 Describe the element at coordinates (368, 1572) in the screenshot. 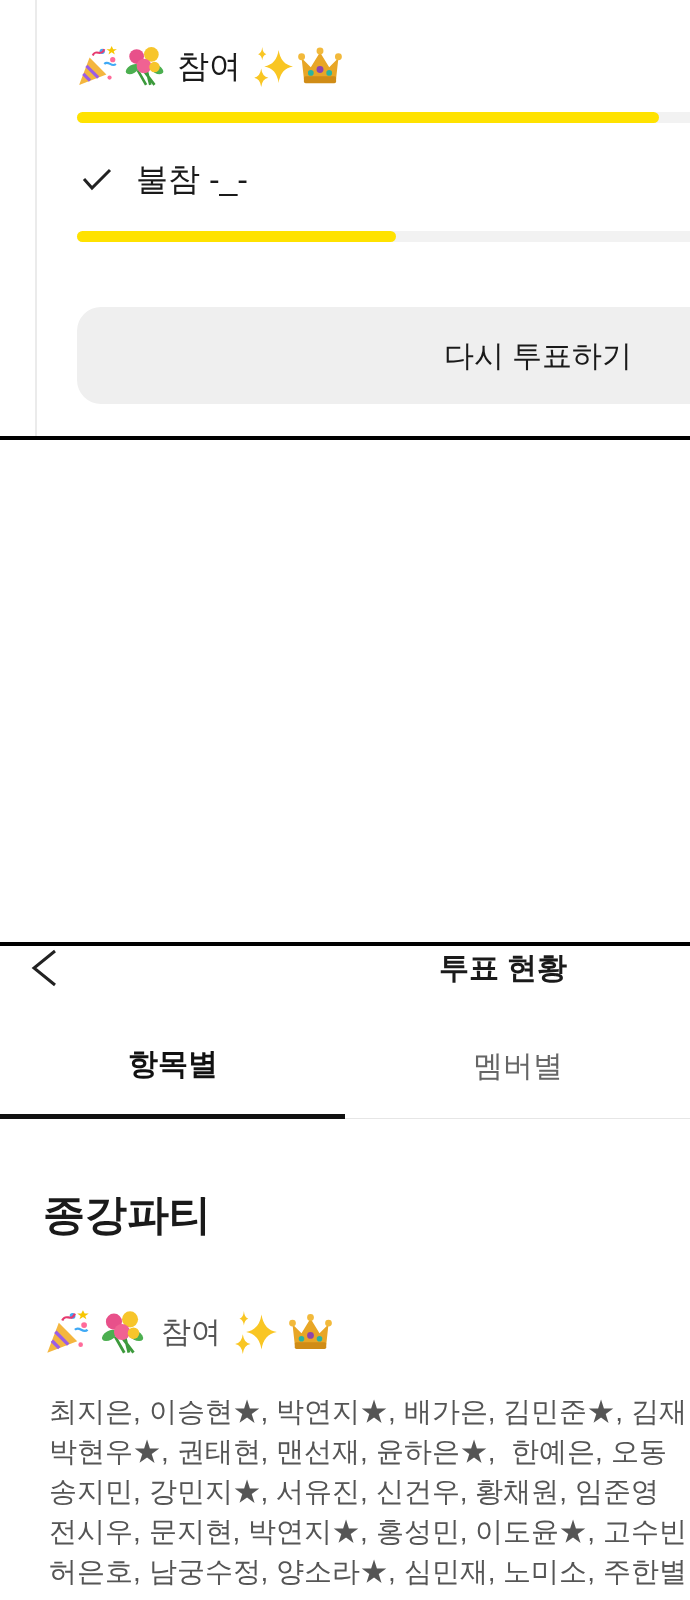

I see `voter-names: 허은호, 남궁수정, 양소라★, 심민재, 노미소, 주한별` at that location.